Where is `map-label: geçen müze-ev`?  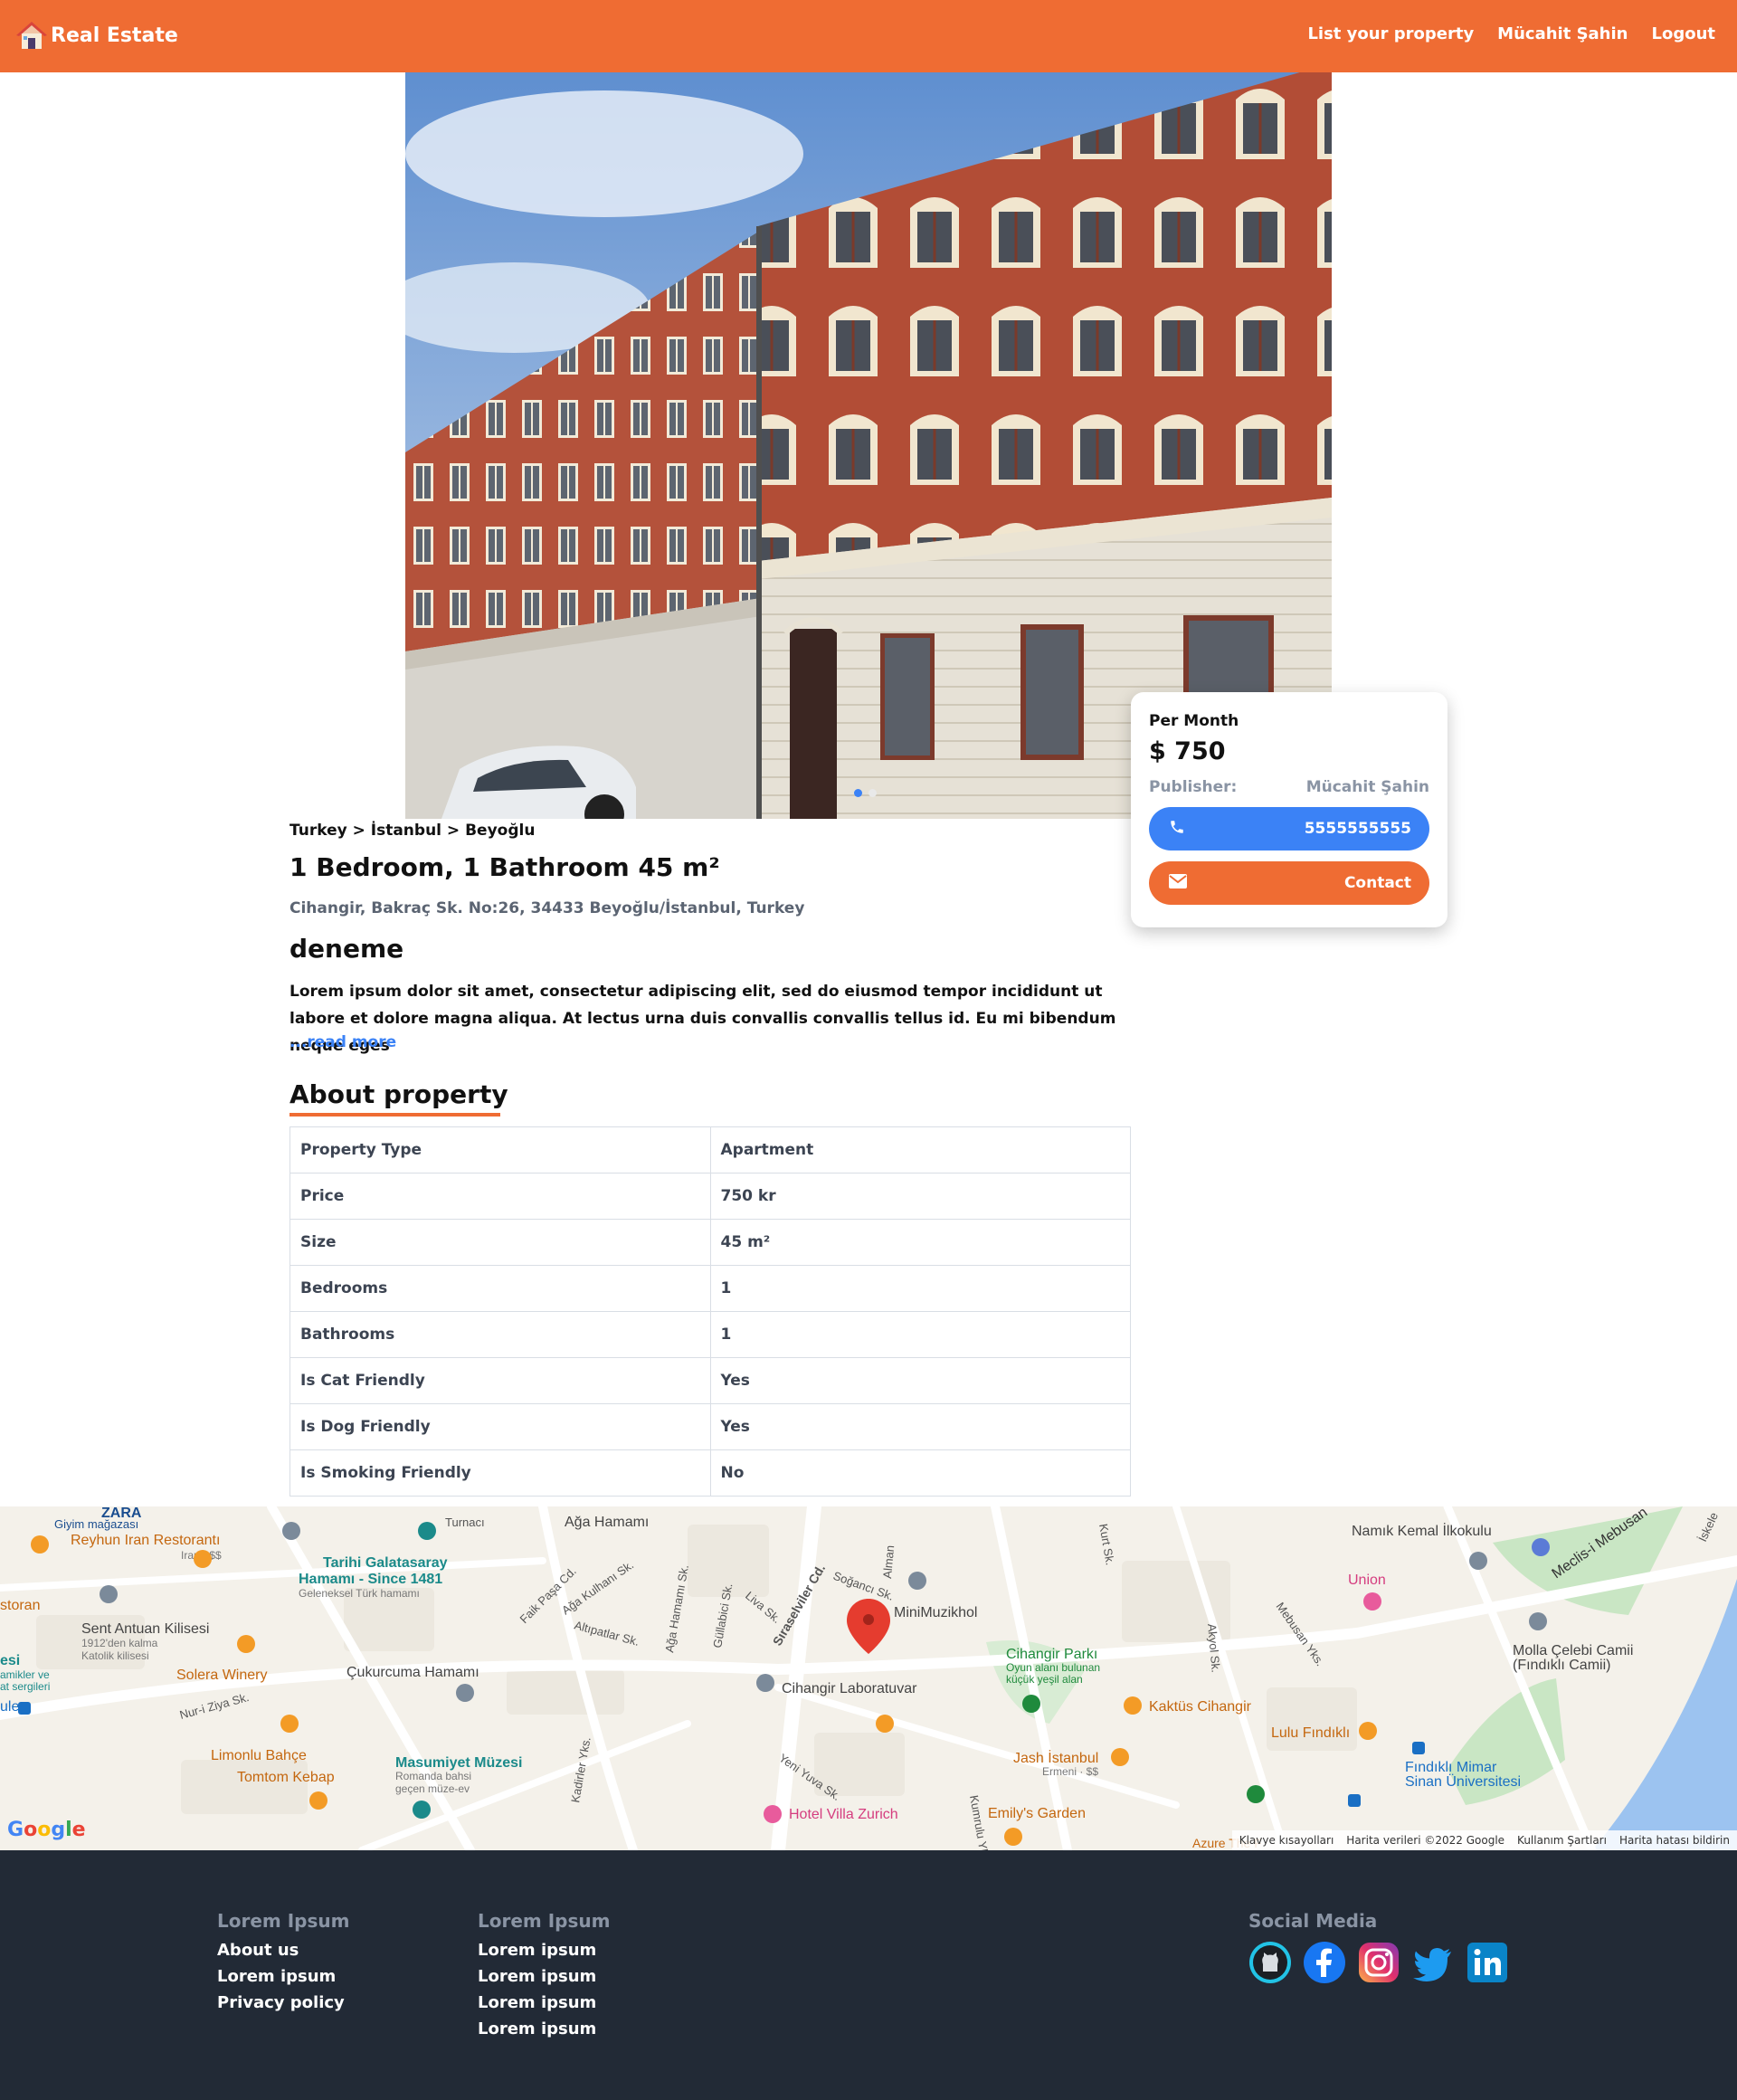 map-label: geçen müze-ev is located at coordinates (432, 1788).